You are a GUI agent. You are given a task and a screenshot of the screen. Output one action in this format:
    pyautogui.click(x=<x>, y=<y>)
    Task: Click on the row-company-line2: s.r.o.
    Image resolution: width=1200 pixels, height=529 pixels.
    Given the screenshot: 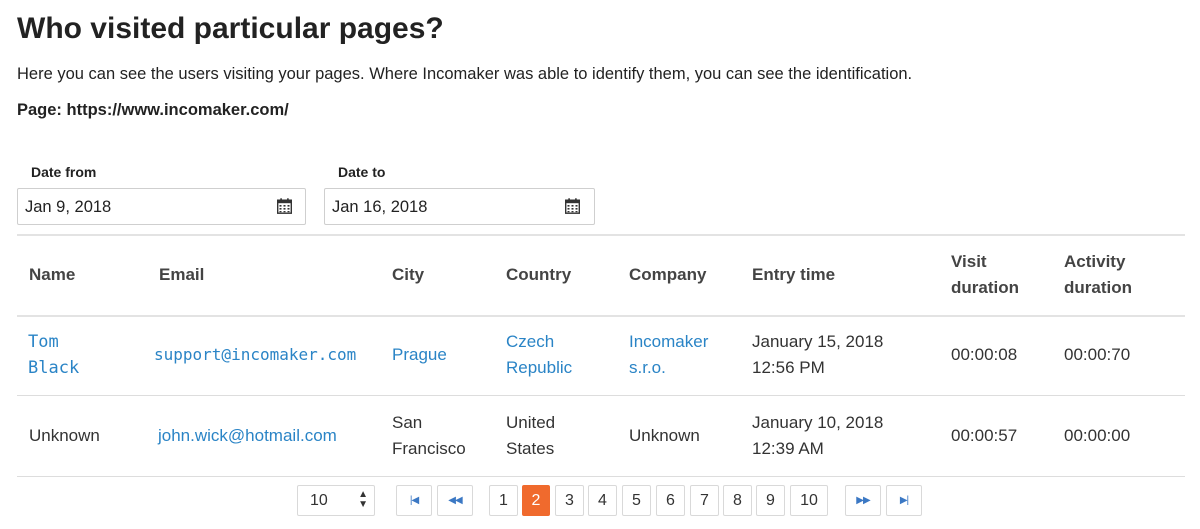 What is the action you would take?
    pyautogui.click(x=647, y=367)
    